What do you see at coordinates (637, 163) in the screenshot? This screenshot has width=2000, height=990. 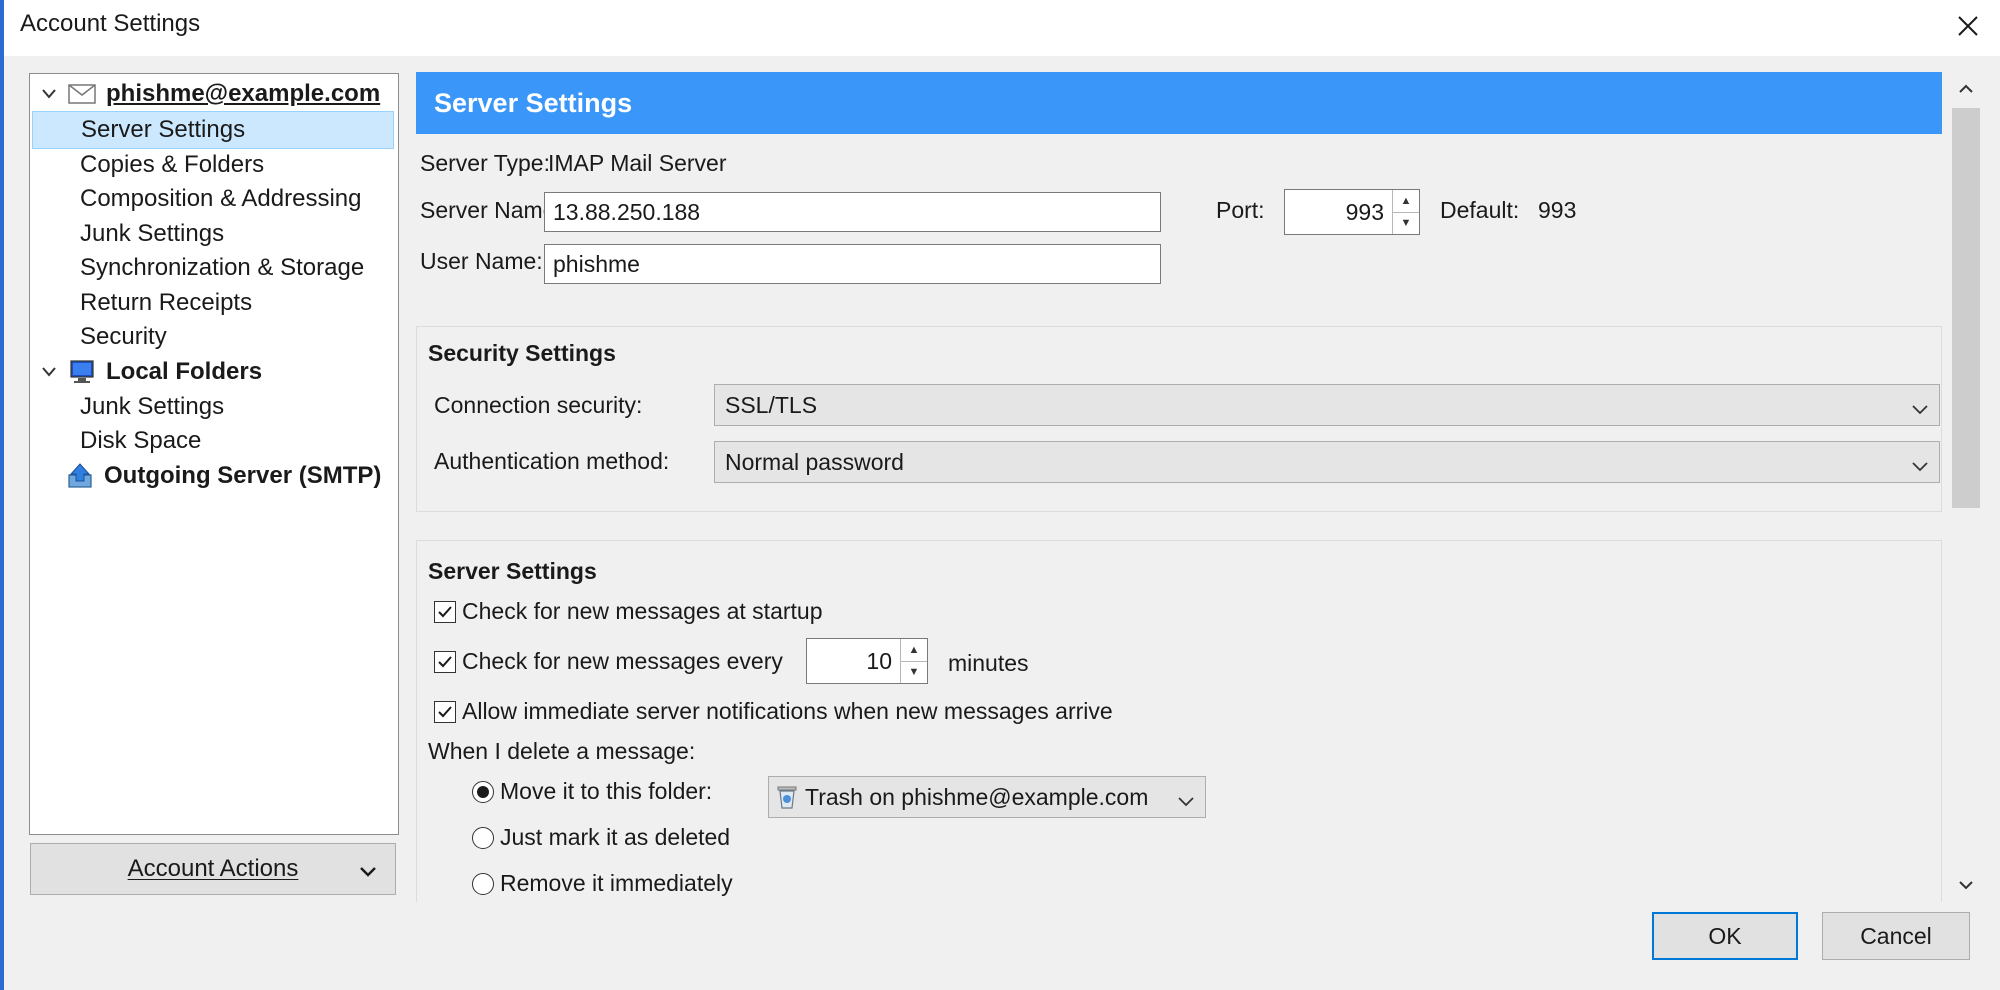 I see `server-type-value: IMAP Mail Server` at bounding box center [637, 163].